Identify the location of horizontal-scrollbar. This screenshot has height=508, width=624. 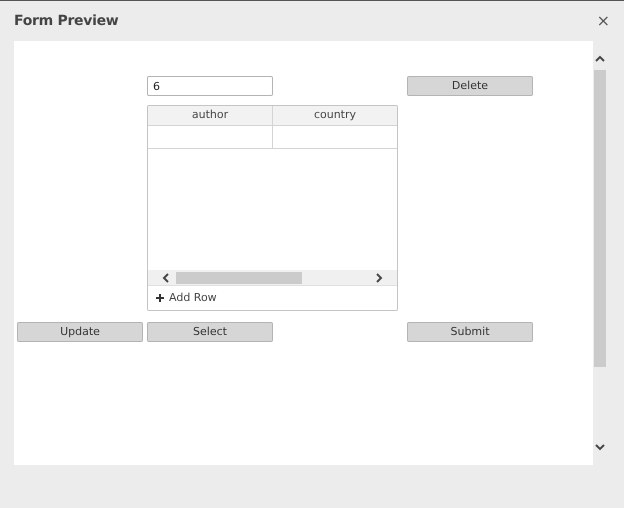
(272, 278).